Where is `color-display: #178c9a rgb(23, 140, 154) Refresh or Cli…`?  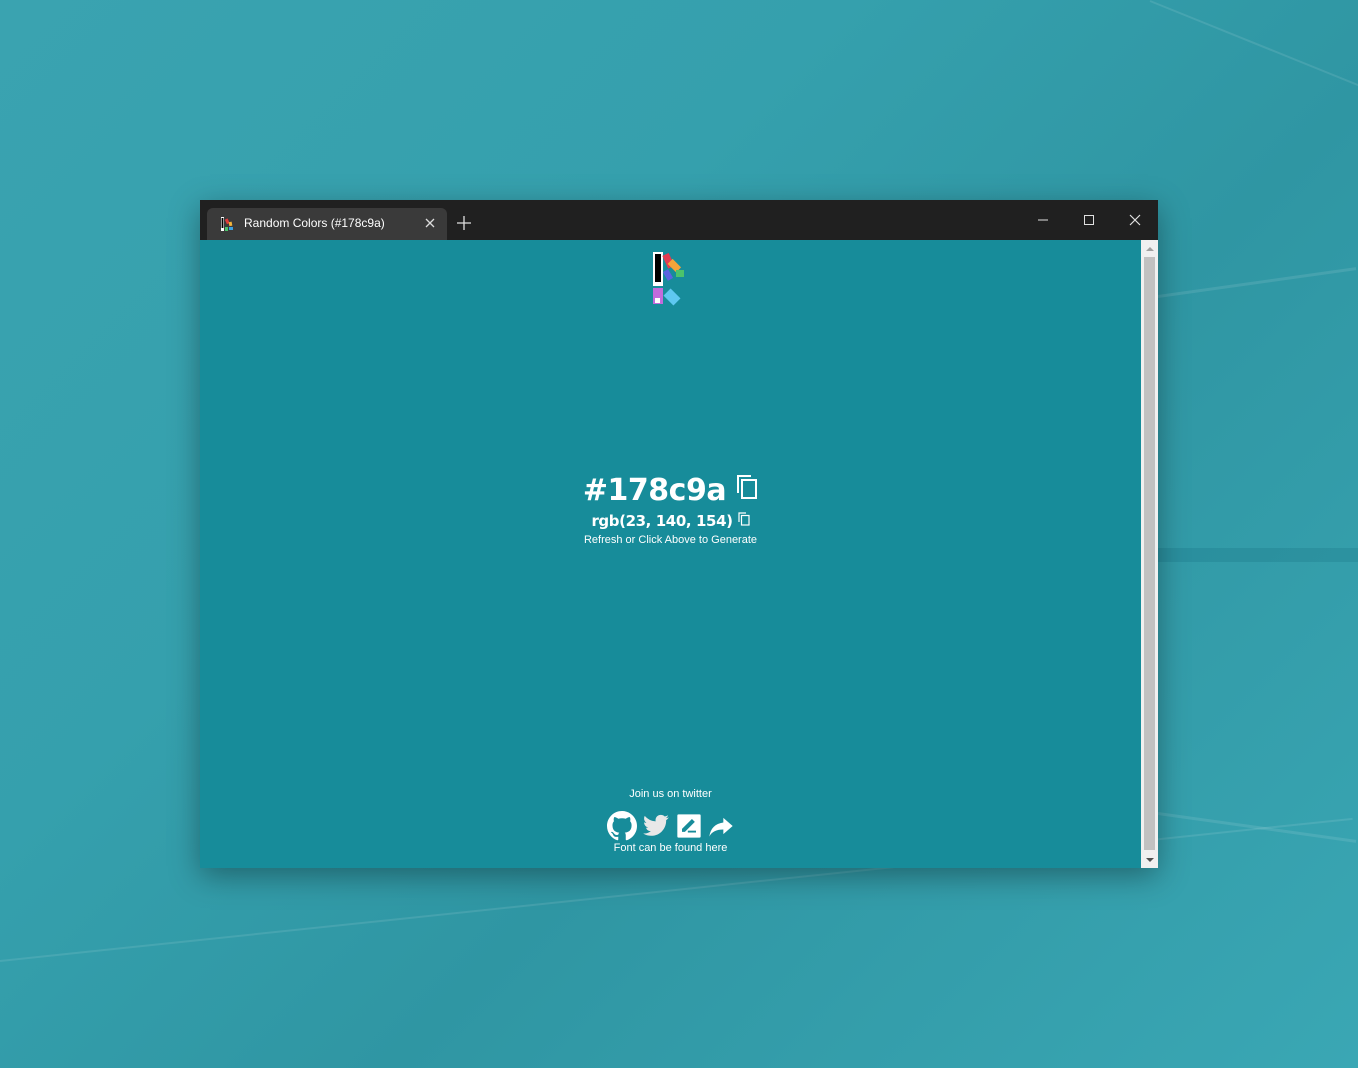
color-display: #178c9a rgb(23, 140, 154) Refresh or Cli… is located at coordinates (670, 508).